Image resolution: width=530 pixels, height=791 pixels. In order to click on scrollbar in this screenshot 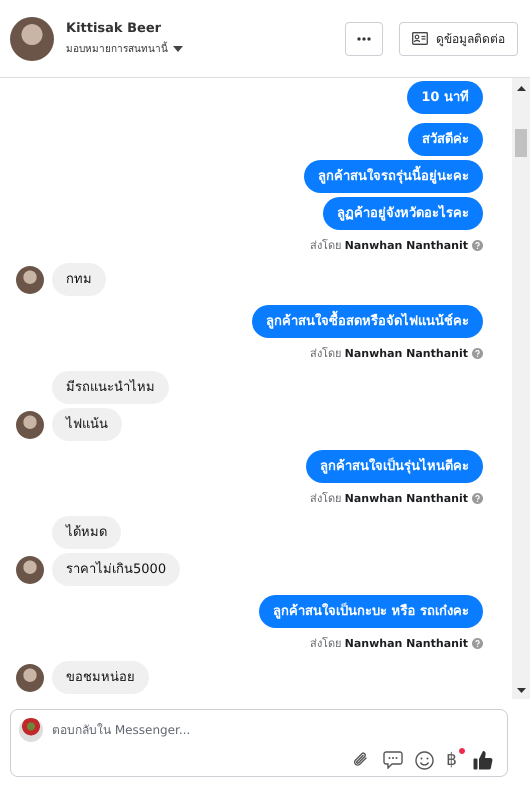, I will do `click(521, 388)`.